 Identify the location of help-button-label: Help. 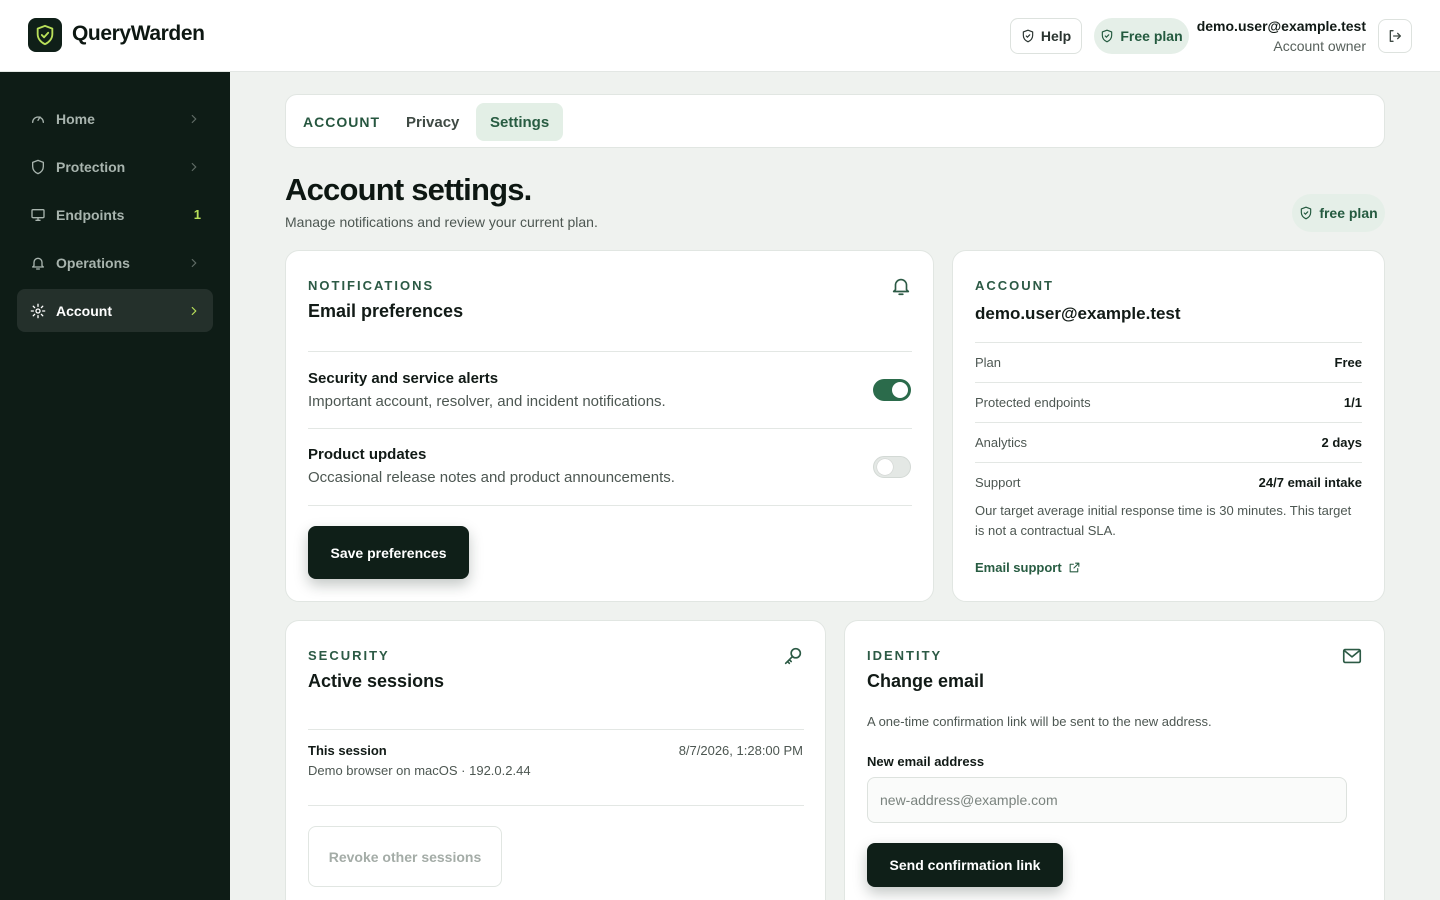
(1056, 36).